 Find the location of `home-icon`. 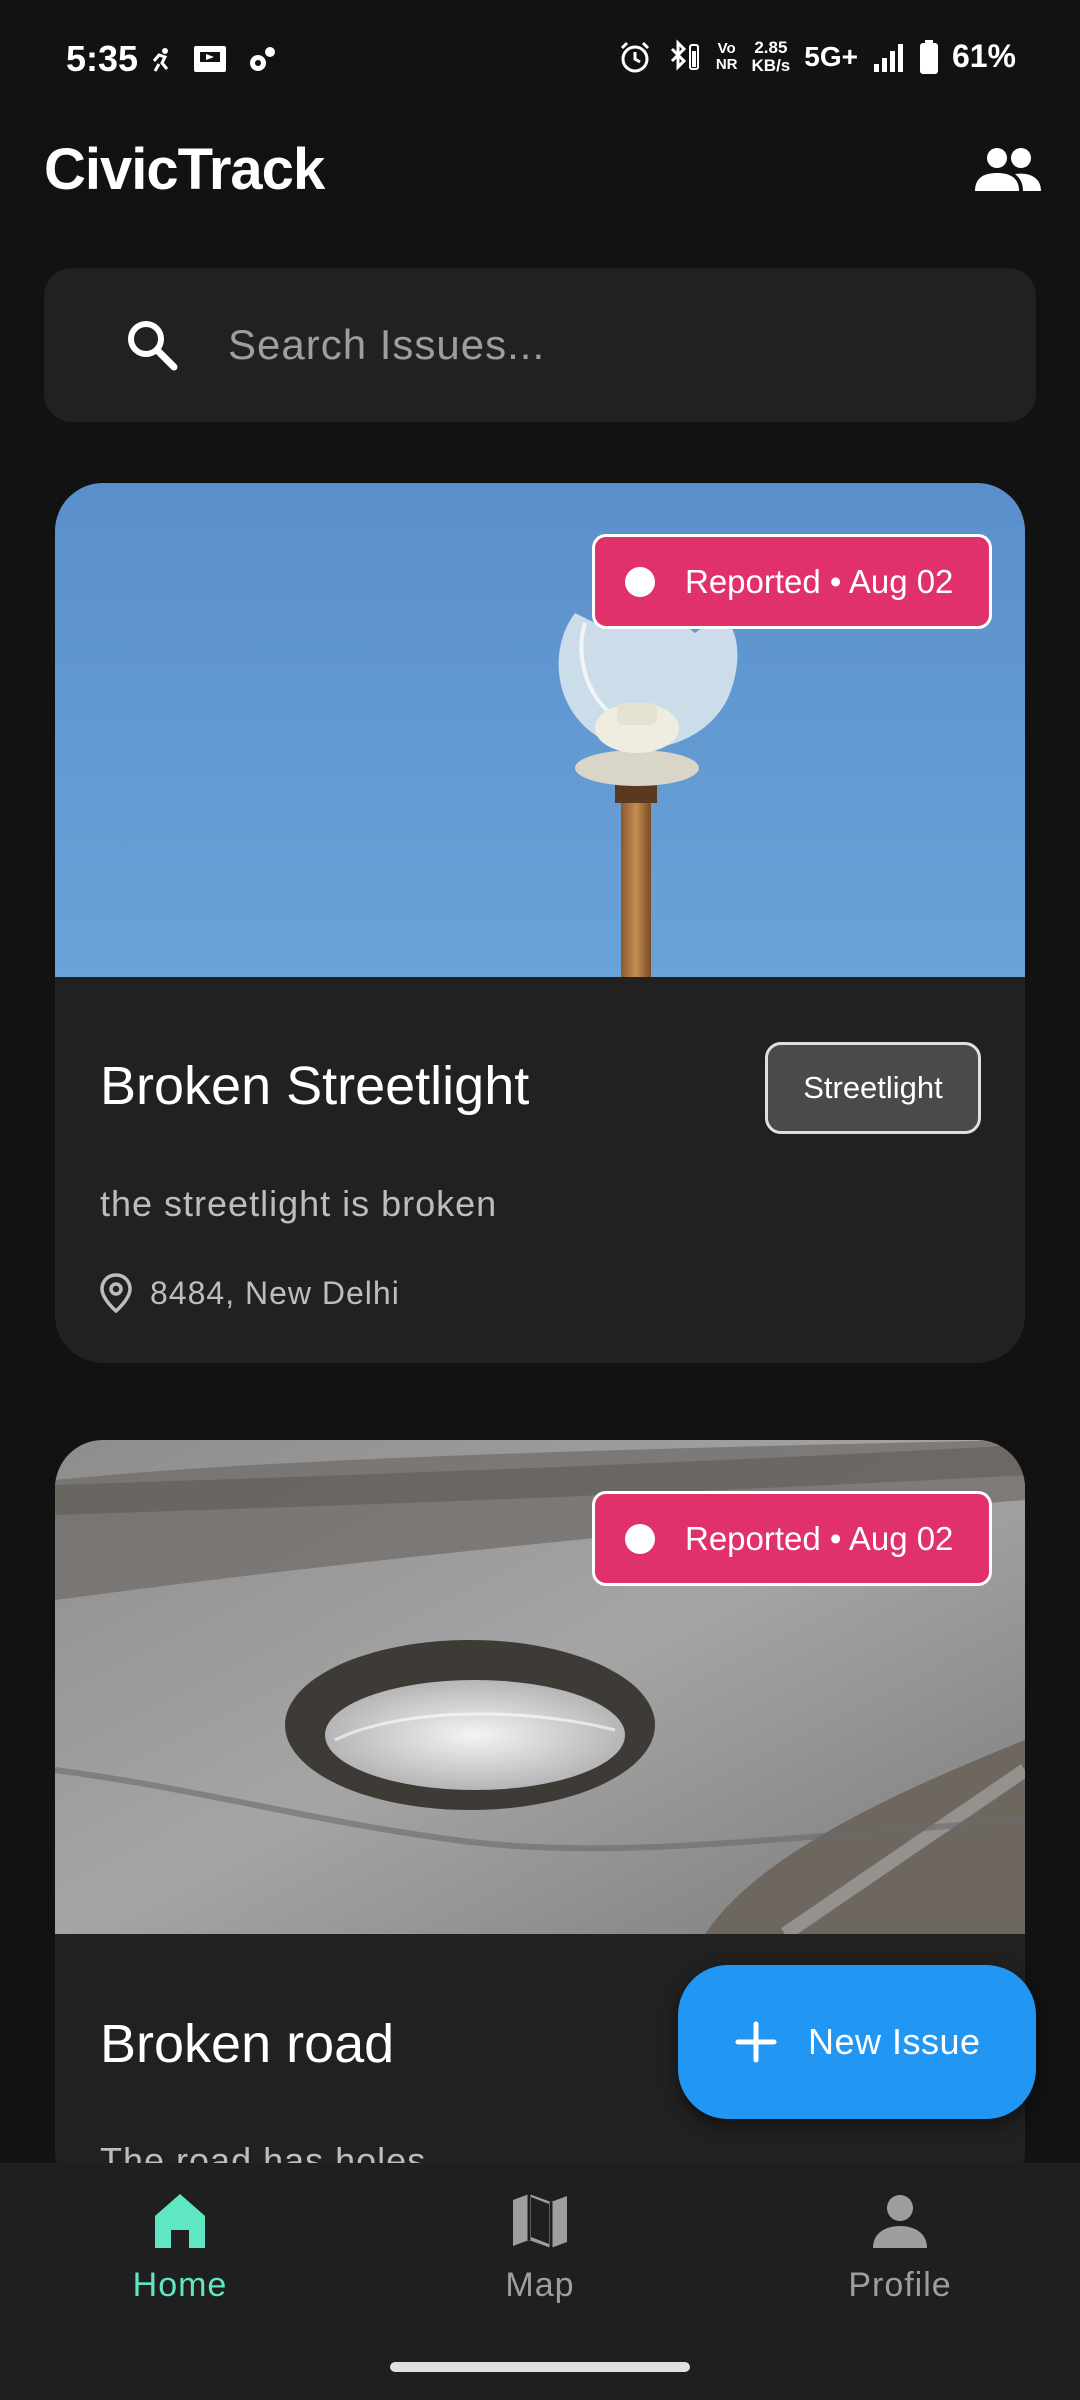

home-icon is located at coordinates (180, 2221).